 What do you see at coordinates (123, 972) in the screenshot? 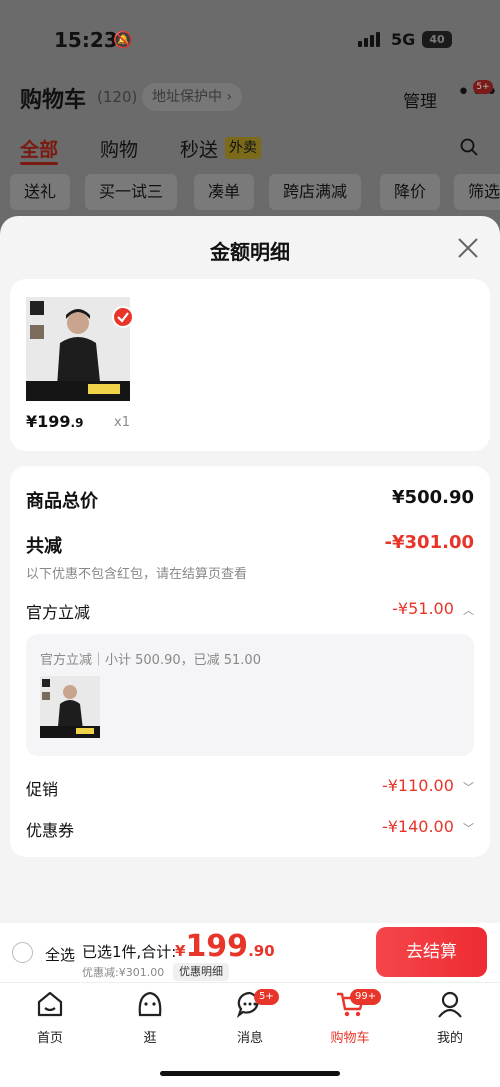
I see `discount-summary: 优惠减:¥301.00` at bounding box center [123, 972].